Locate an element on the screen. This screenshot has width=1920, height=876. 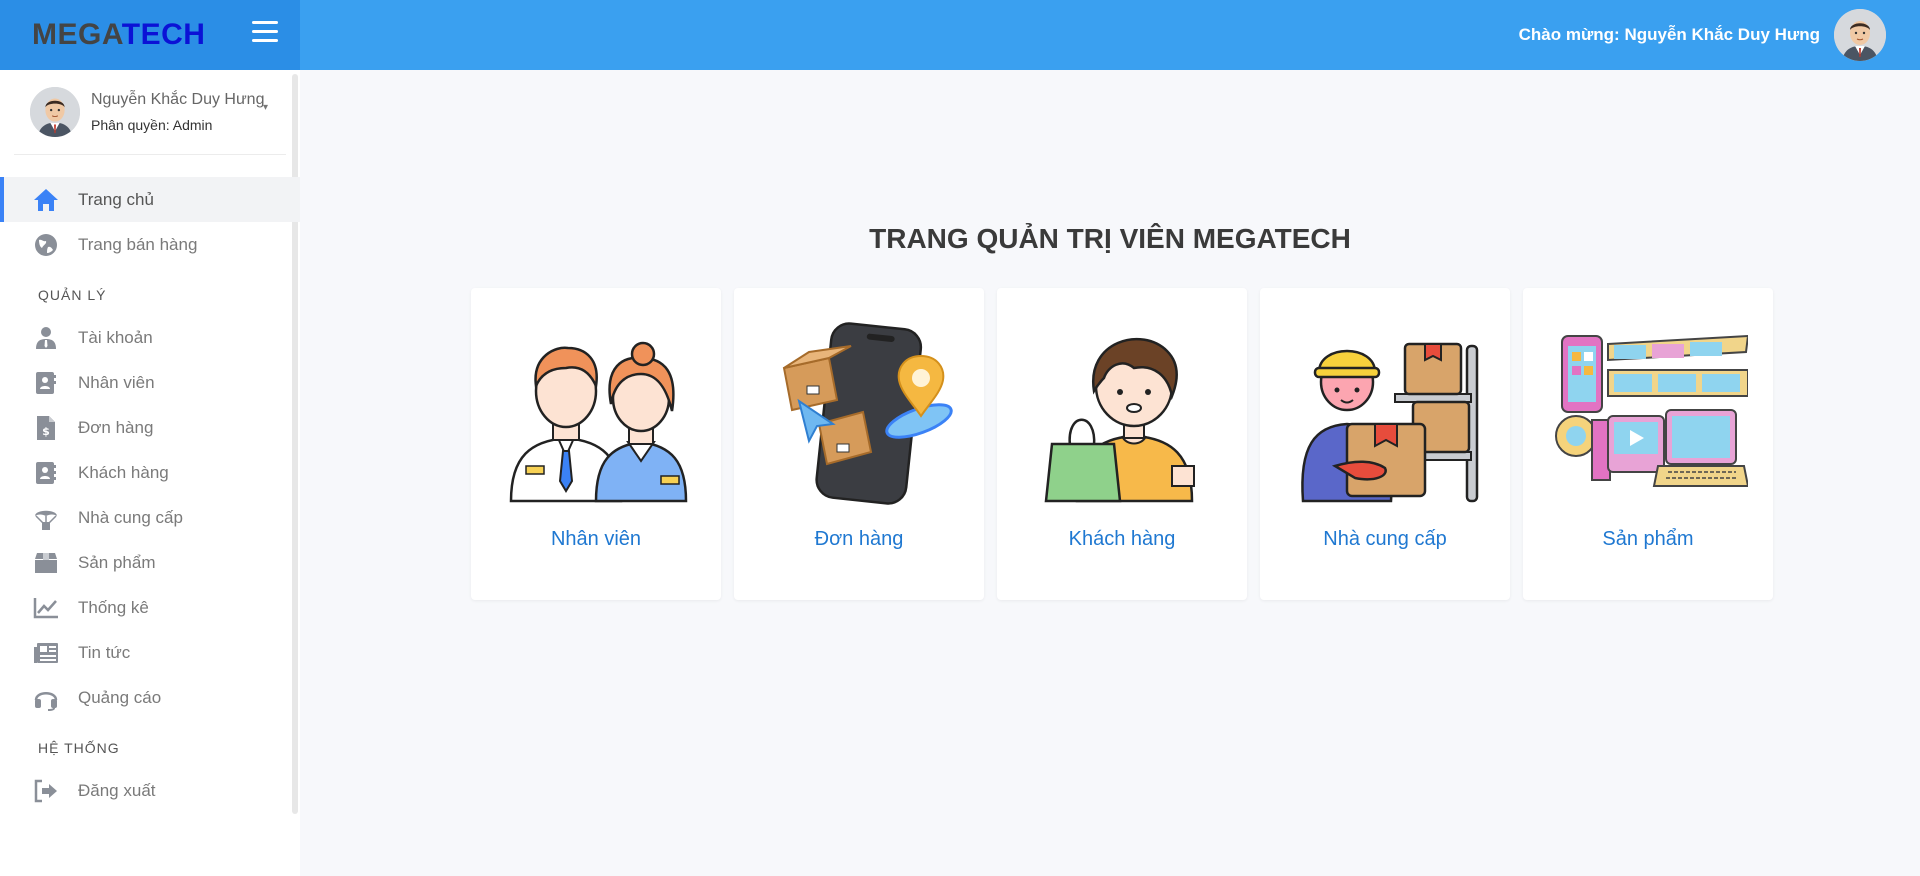
globe-icon is located at coordinates (46, 245).